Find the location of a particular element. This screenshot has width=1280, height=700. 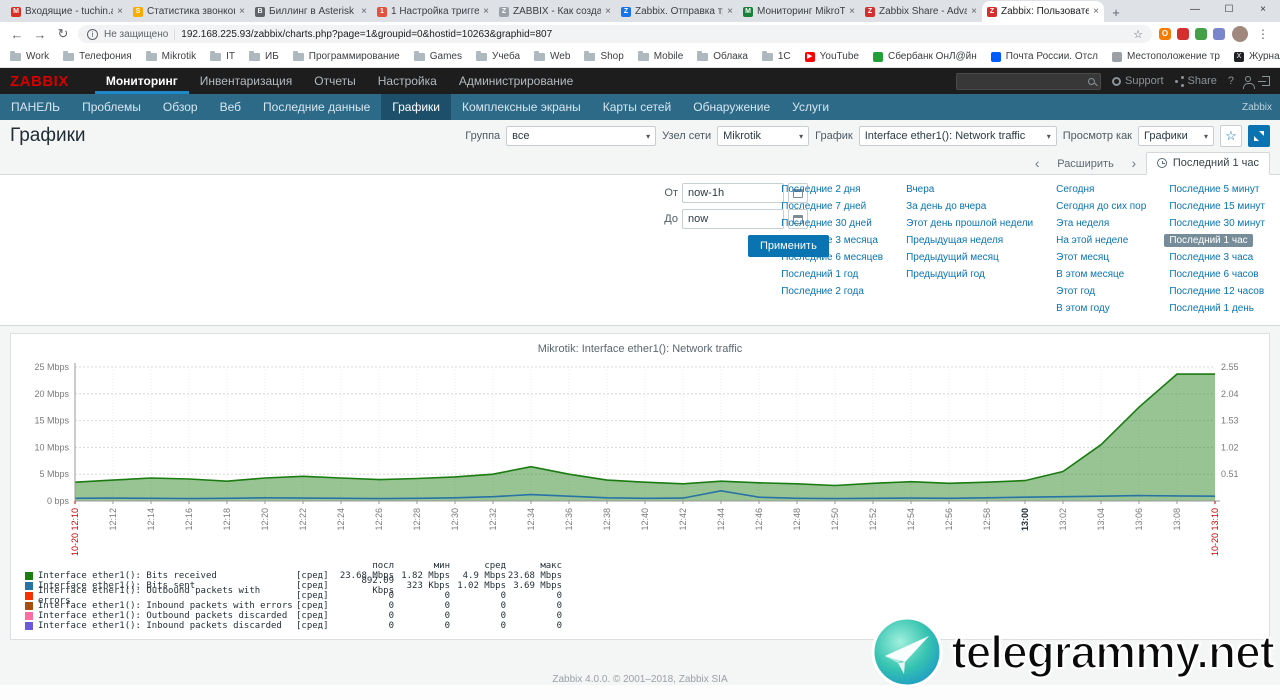

time-range-link: Этот год is located at coordinates (1075, 291).